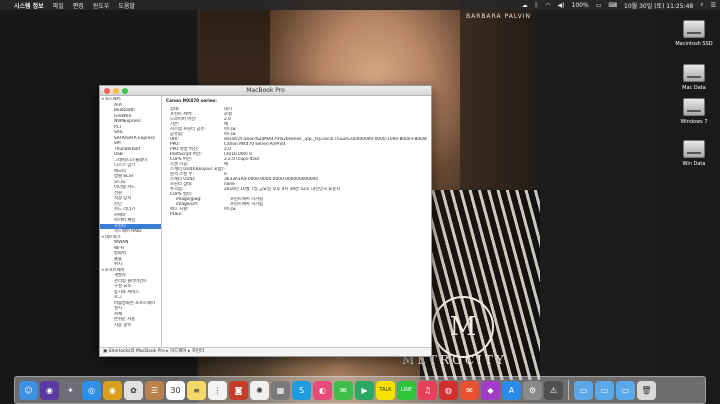 The image size is (720, 404). Describe the element at coordinates (301, 390) in the screenshot. I see `skype-icon: S` at that location.